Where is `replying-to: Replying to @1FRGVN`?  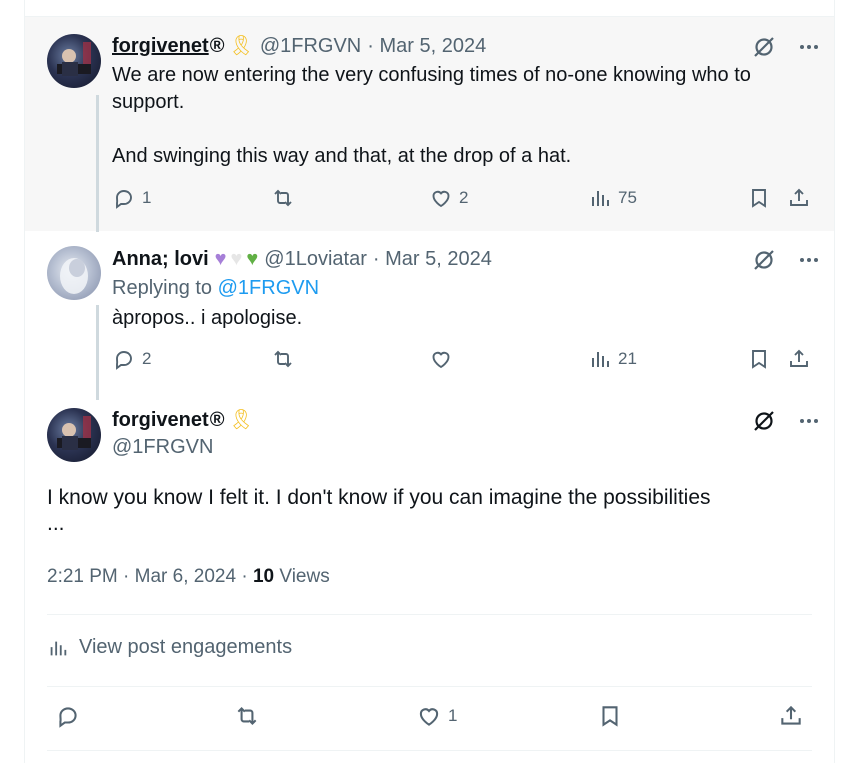
replying-to: Replying to @1FRGVN is located at coordinates (215, 288).